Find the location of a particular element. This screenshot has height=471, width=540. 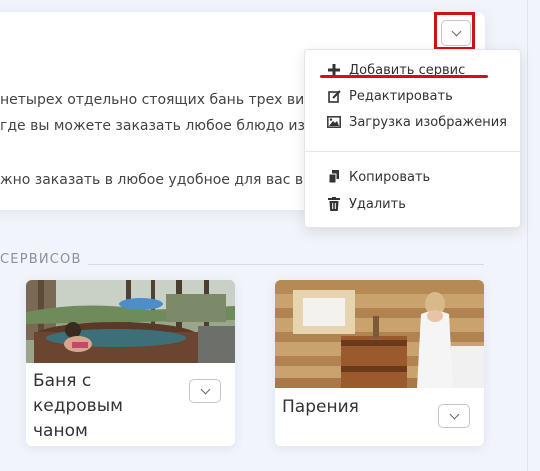

service-card-bath-cedar: Баня с кедровым чаном is located at coordinates (130, 363).